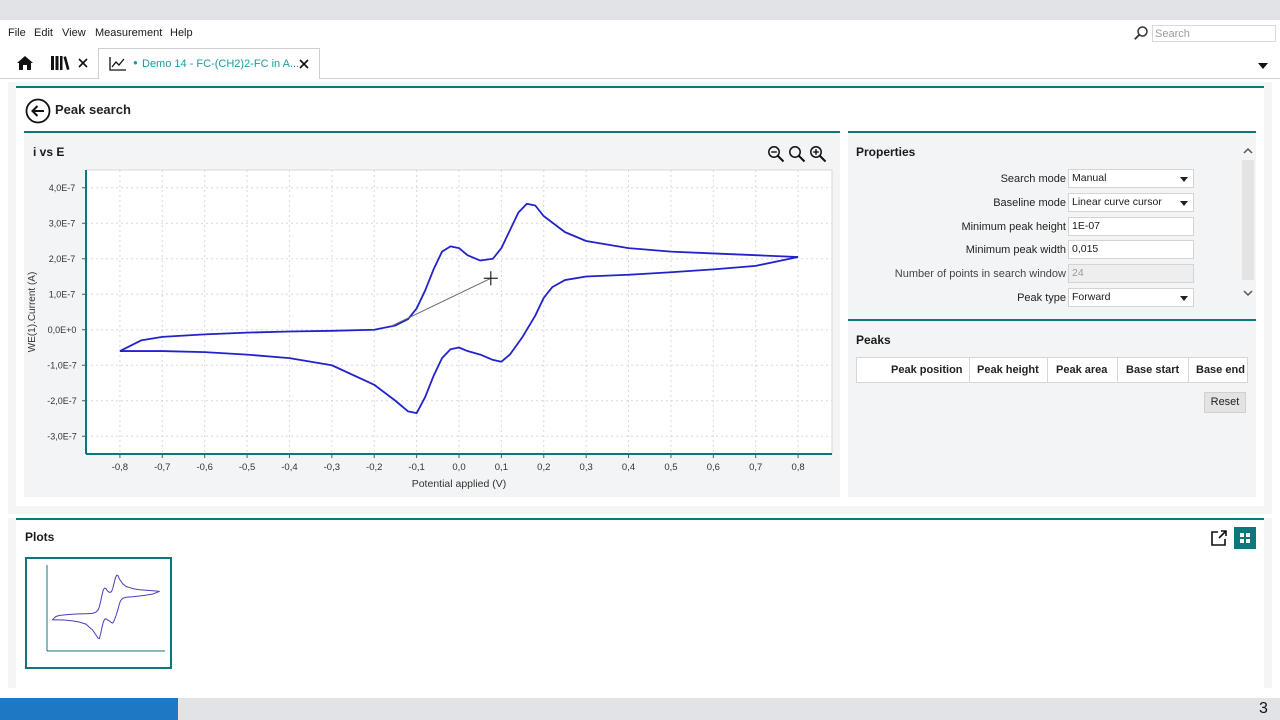 This screenshot has width=1280, height=720. What do you see at coordinates (40, 537) in the screenshot?
I see `plots-title: Plots` at bounding box center [40, 537].